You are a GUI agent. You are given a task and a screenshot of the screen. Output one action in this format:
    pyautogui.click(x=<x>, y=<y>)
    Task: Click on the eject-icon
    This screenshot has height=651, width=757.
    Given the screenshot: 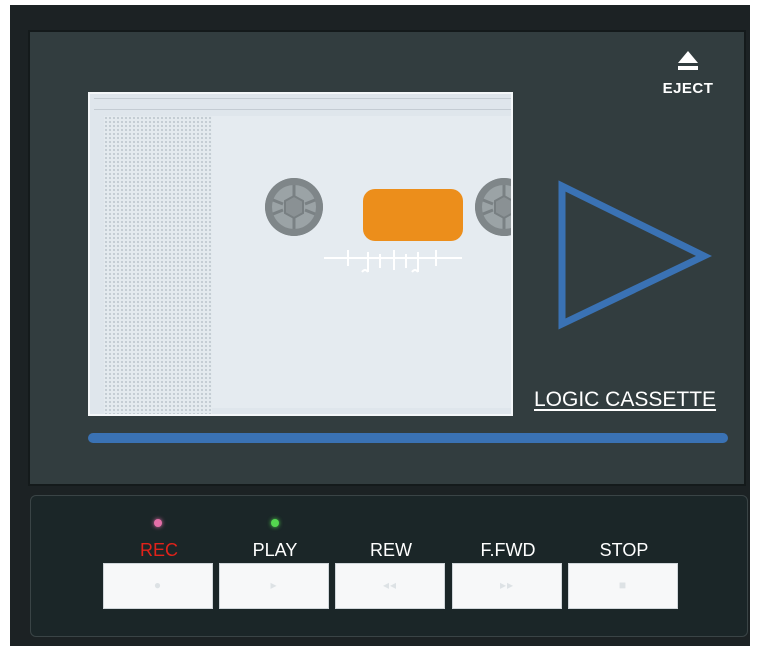 What is the action you would take?
    pyautogui.click(x=688, y=60)
    